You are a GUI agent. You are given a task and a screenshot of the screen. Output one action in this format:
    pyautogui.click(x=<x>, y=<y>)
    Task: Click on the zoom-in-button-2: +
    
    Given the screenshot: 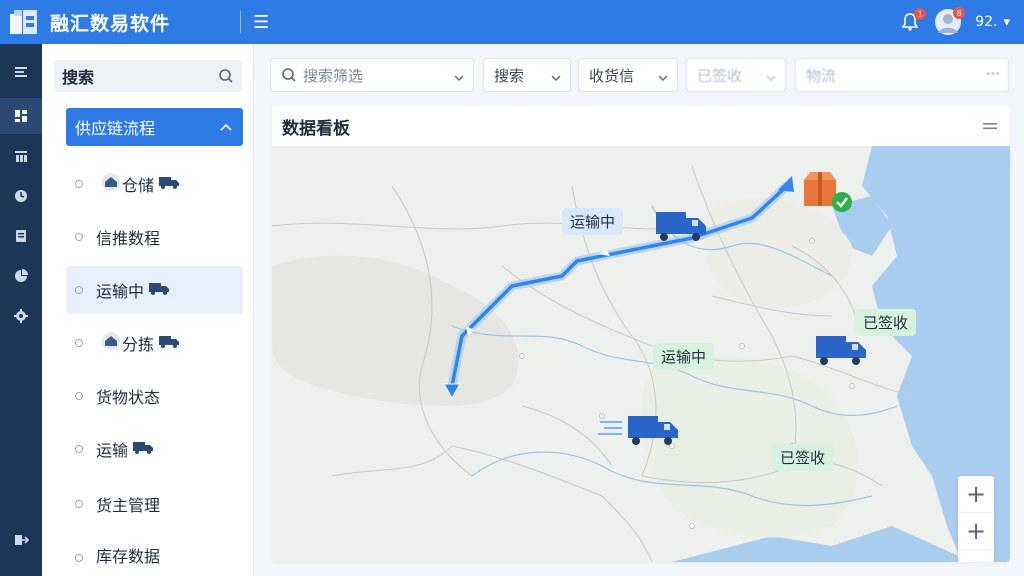 What is the action you would take?
    pyautogui.click(x=976, y=531)
    